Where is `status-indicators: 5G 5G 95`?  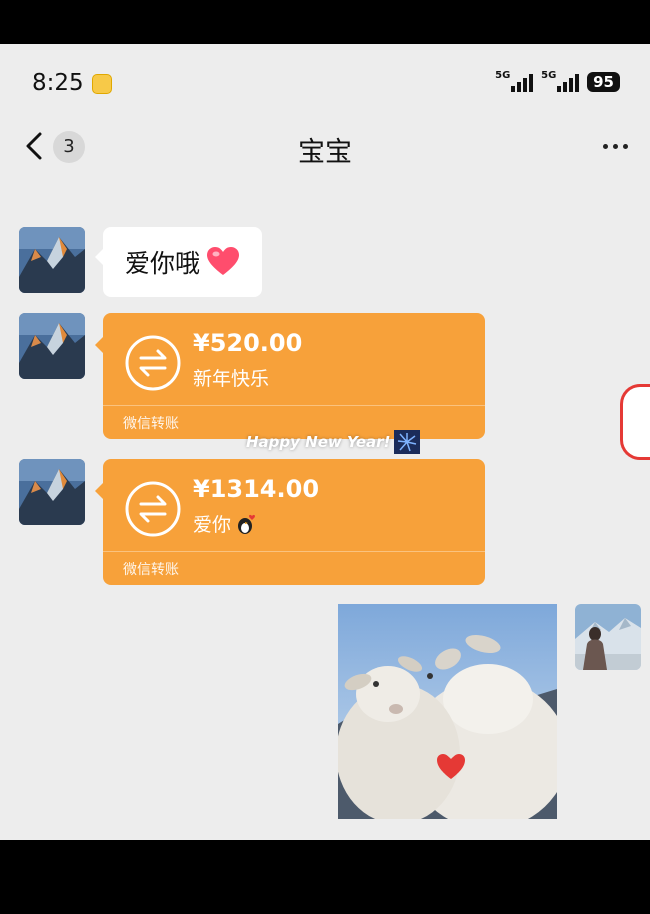
status-indicators: 5G 5G 95 is located at coordinates (557, 81).